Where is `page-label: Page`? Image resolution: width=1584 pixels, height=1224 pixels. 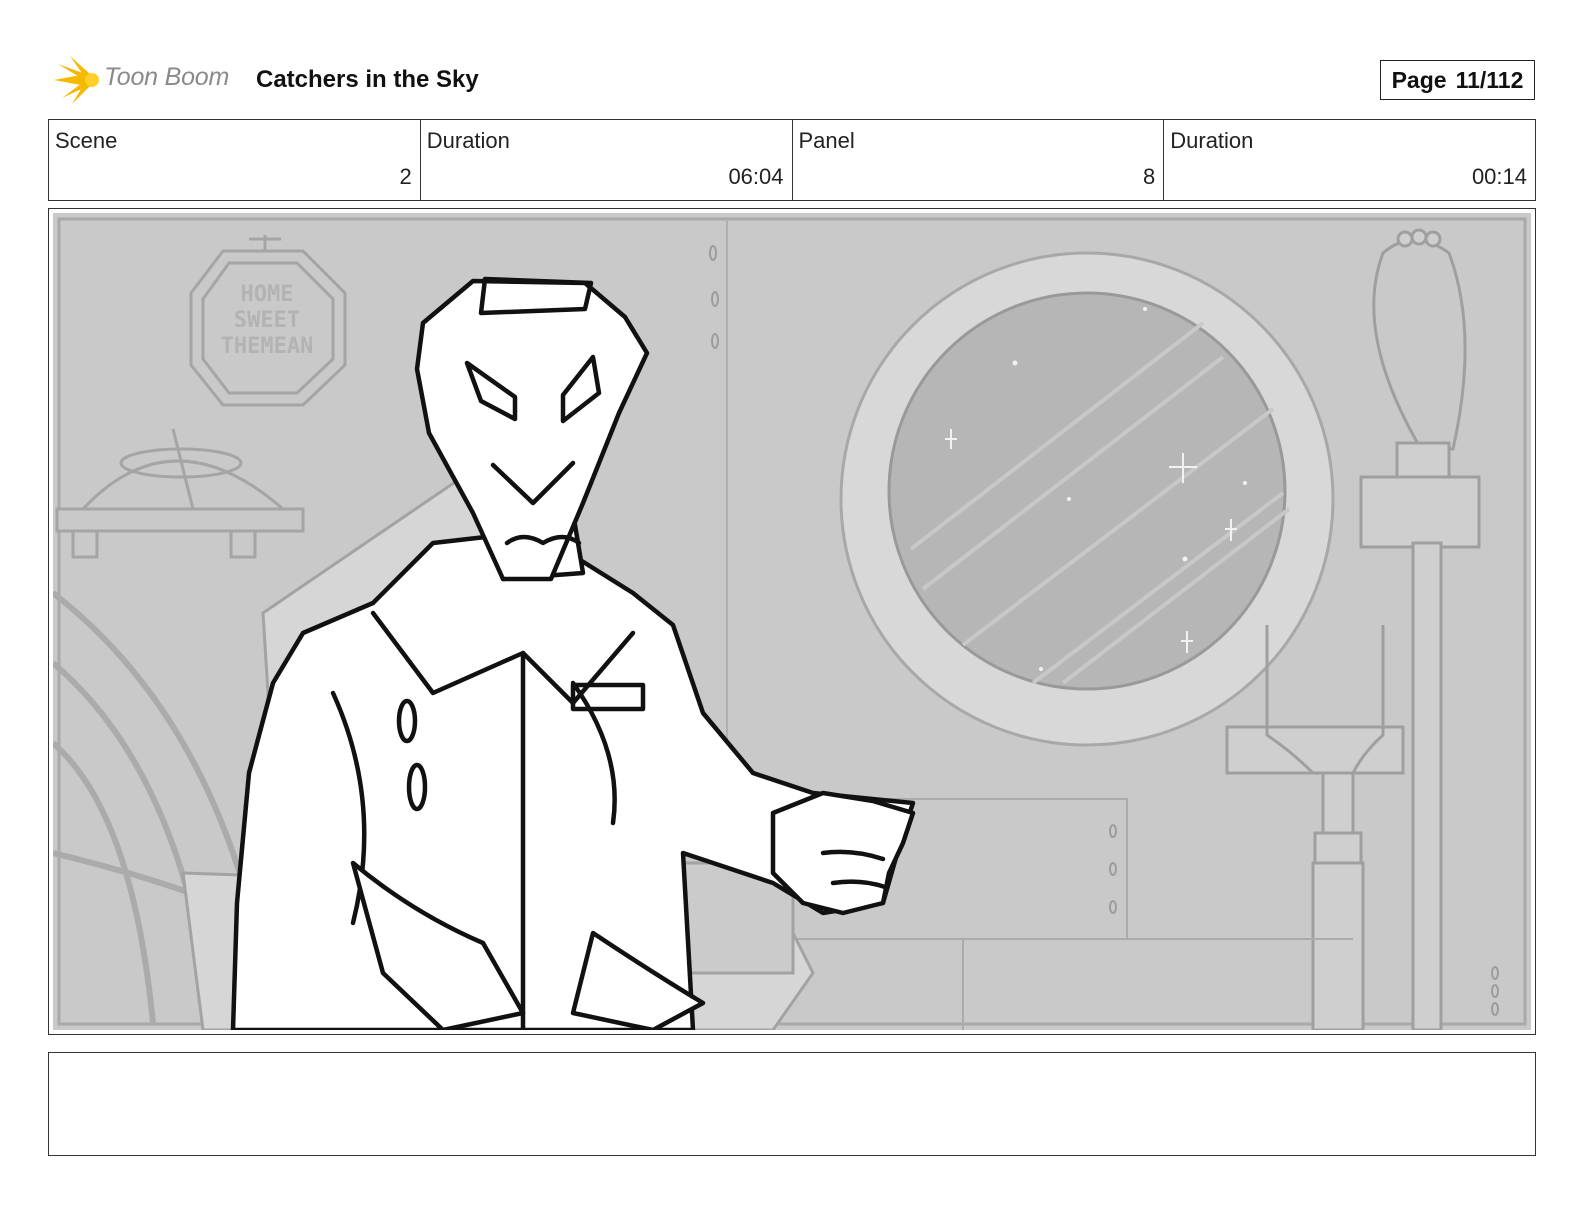
page-label: Page is located at coordinates (1419, 79).